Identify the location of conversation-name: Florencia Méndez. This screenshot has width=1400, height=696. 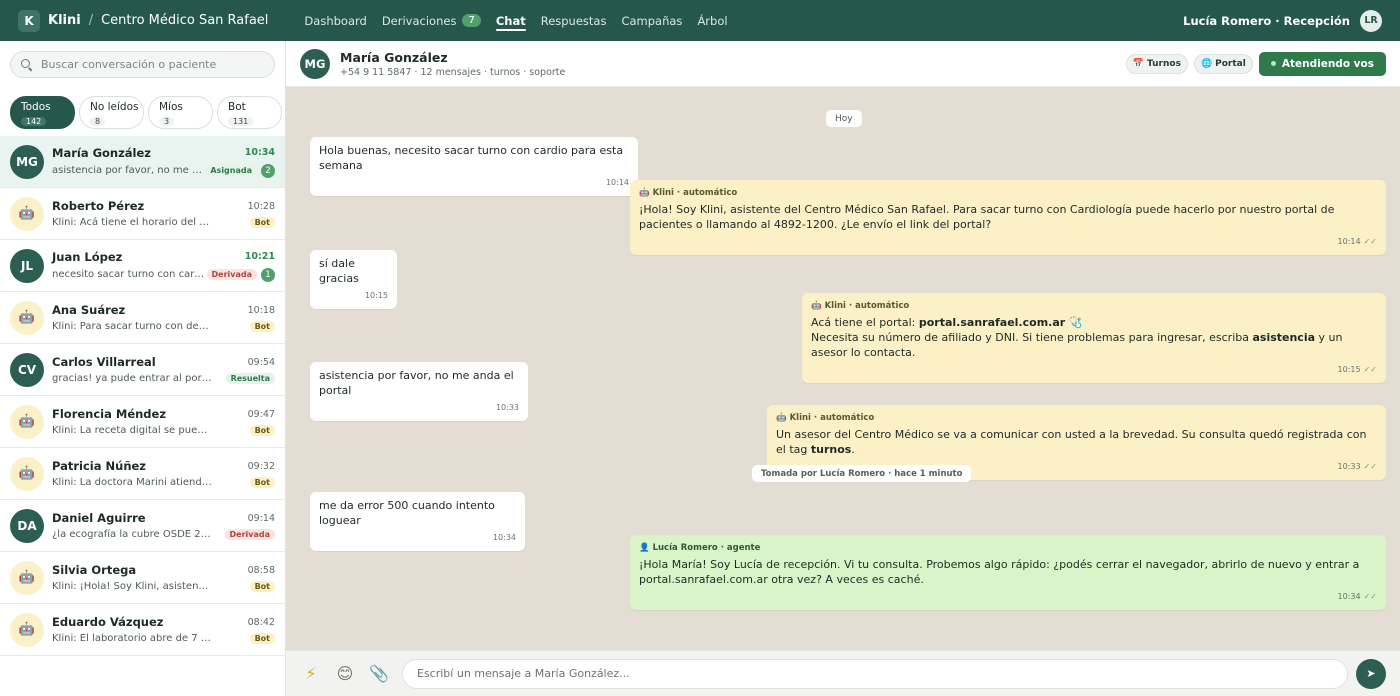
(109, 414).